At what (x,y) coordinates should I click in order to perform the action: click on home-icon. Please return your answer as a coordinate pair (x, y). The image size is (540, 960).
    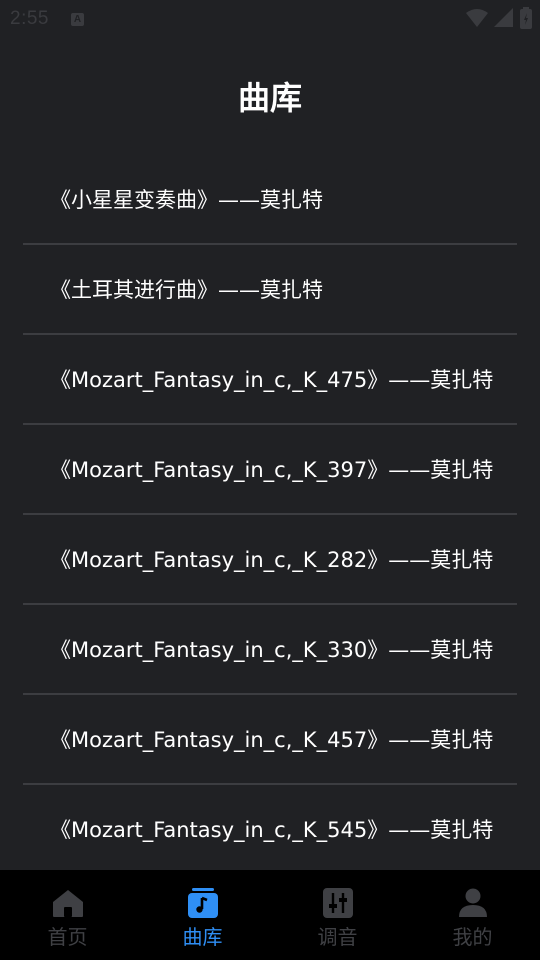
    Looking at the image, I should click on (68, 903).